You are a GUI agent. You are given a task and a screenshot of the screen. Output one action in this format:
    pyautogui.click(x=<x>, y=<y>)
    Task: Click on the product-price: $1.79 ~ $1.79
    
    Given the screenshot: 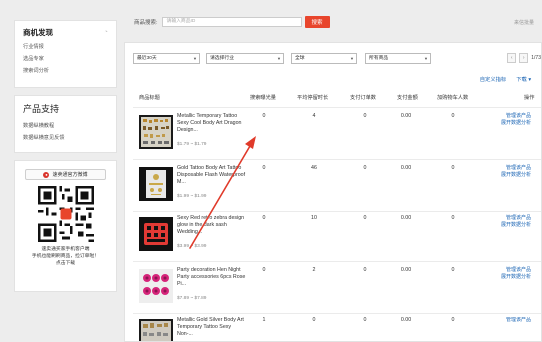 What is the action you would take?
    pyautogui.click(x=192, y=144)
    